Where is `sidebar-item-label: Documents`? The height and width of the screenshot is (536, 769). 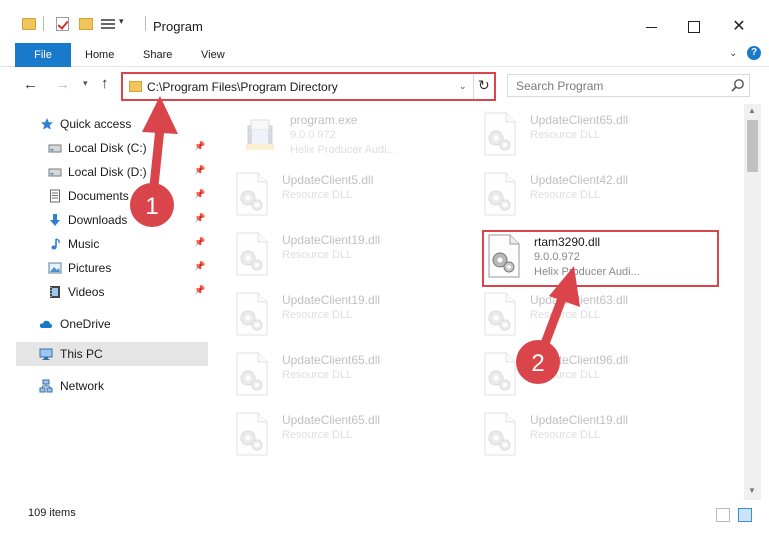
sidebar-item-label: Documents is located at coordinates (98, 196).